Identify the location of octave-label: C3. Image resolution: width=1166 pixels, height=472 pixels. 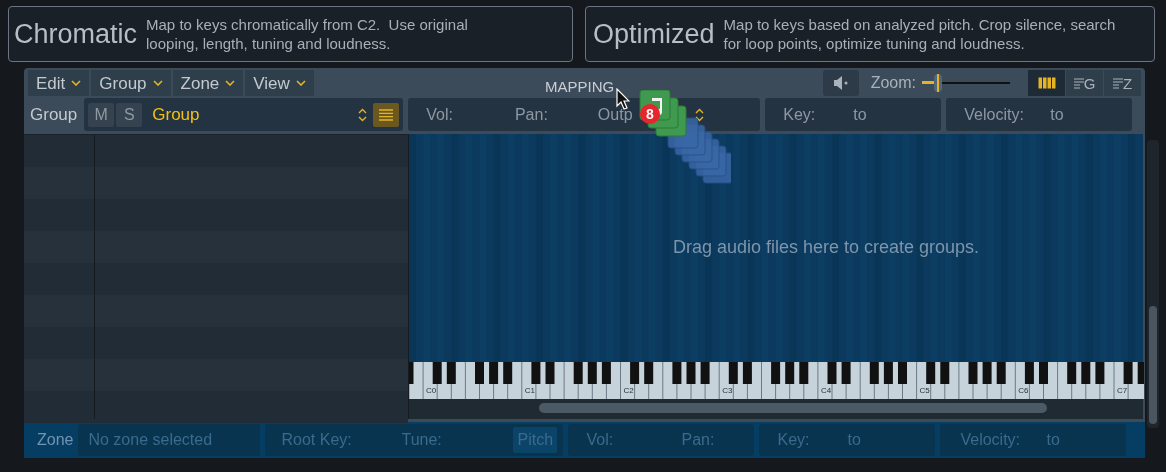
(727, 391).